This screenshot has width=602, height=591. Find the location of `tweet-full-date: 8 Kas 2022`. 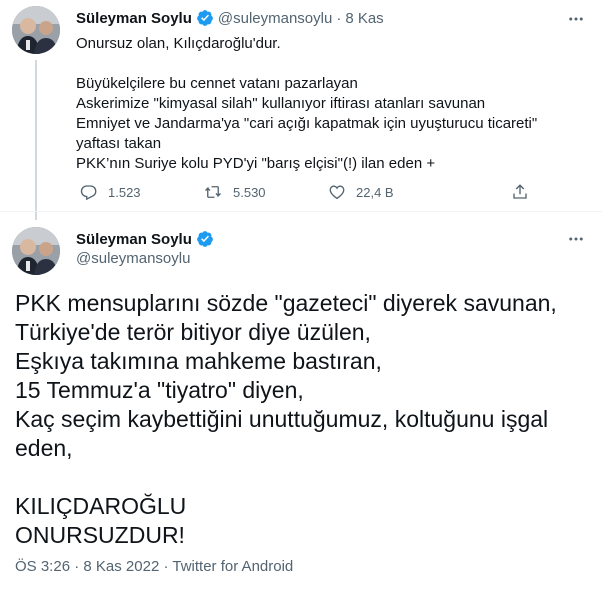

tweet-full-date: 8 Kas 2022 is located at coordinates (121, 566).